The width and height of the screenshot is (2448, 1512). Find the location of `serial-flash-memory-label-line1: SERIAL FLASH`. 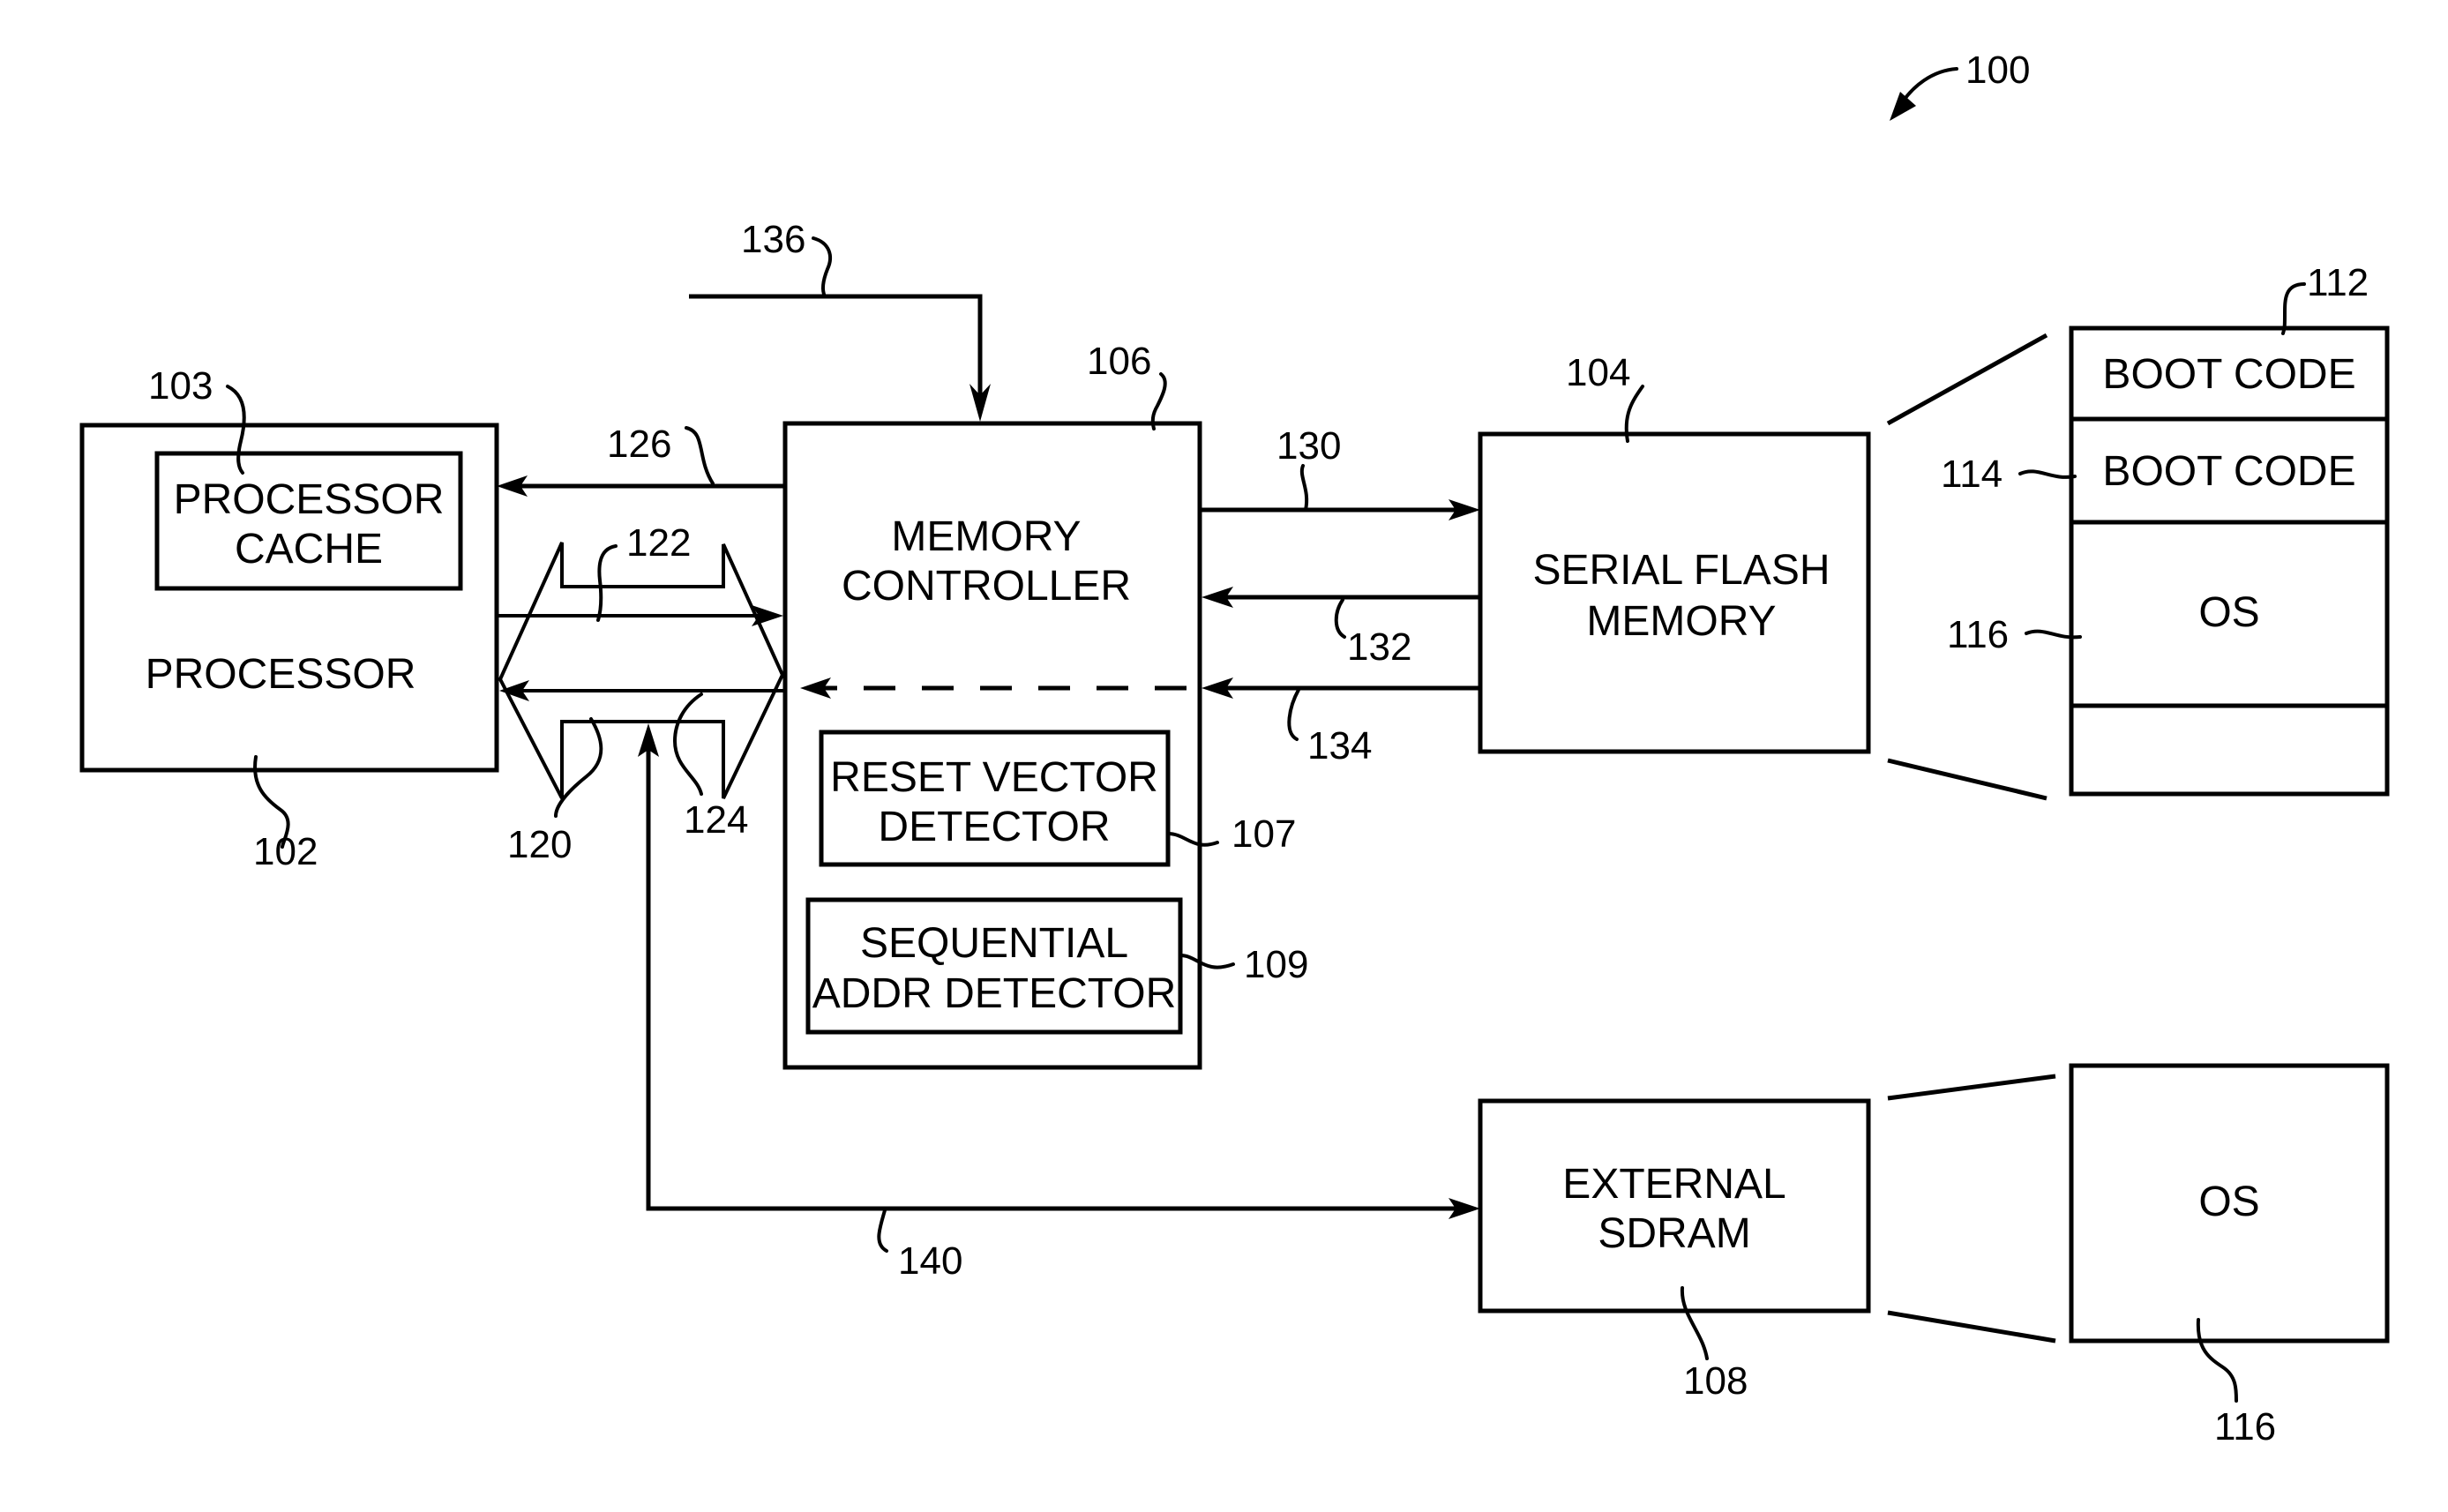

serial-flash-memory-label-line1: SERIAL FLASH is located at coordinates (1681, 570).